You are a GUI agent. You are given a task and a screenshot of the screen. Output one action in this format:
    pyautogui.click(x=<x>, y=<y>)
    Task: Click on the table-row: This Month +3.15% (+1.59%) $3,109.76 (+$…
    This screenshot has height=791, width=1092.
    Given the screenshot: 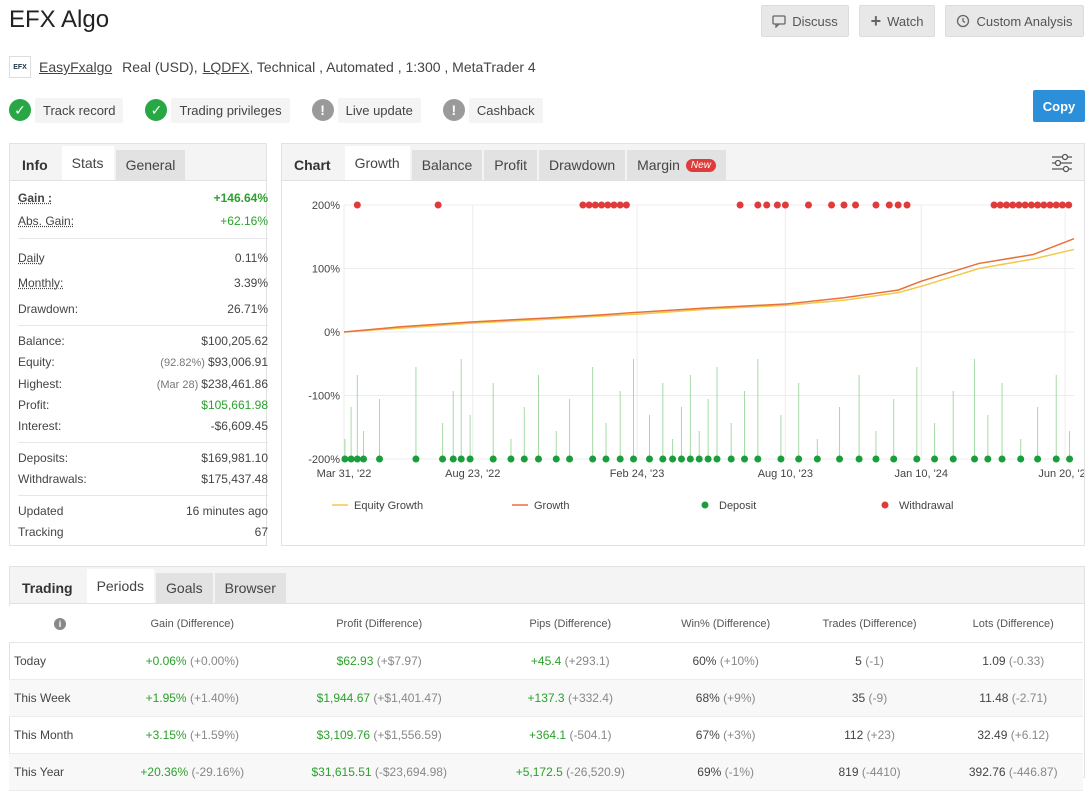 What is the action you would take?
    pyautogui.click(x=546, y=735)
    